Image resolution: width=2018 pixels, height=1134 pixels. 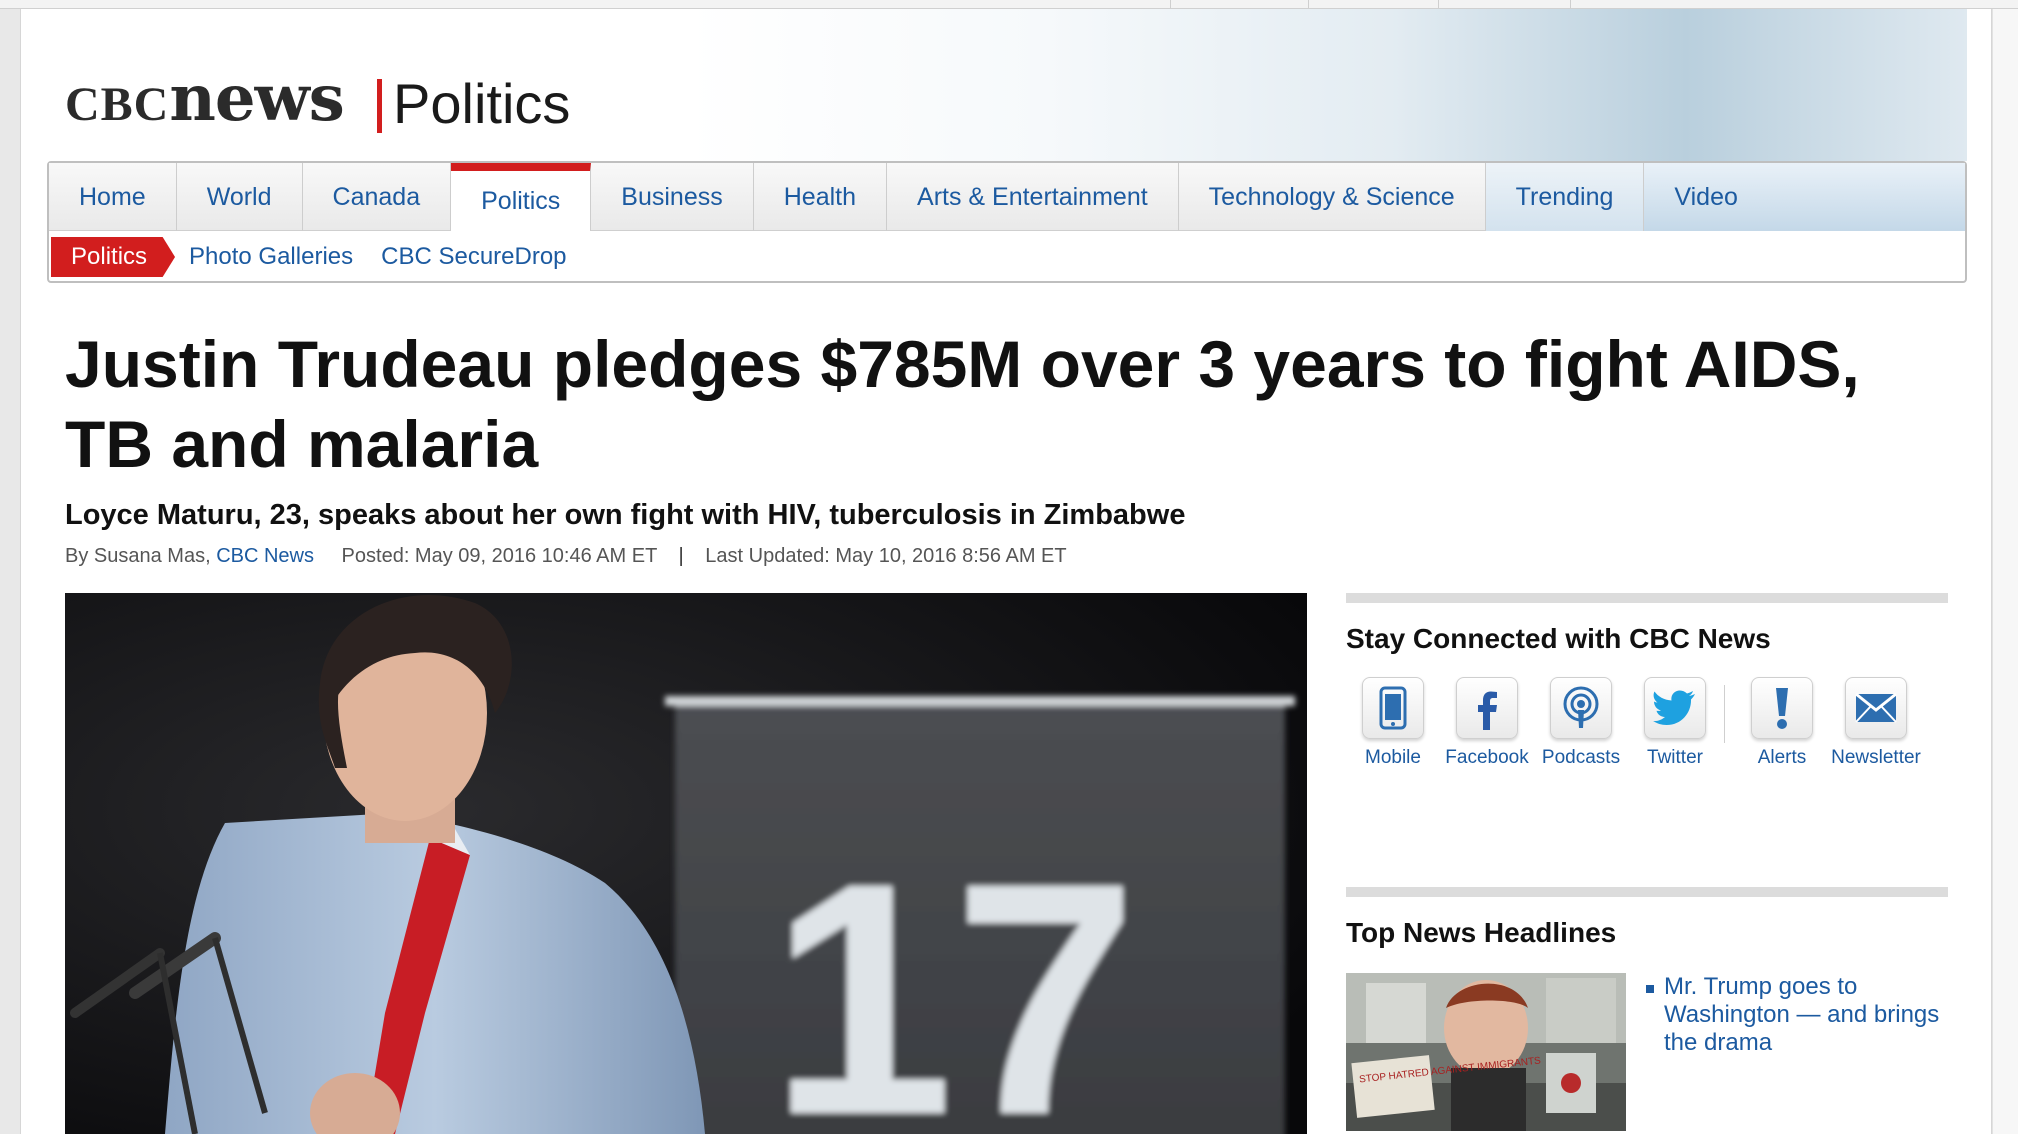 What do you see at coordinates (1876, 757) in the screenshot?
I see `social-newsletter-label: Newsletter` at bounding box center [1876, 757].